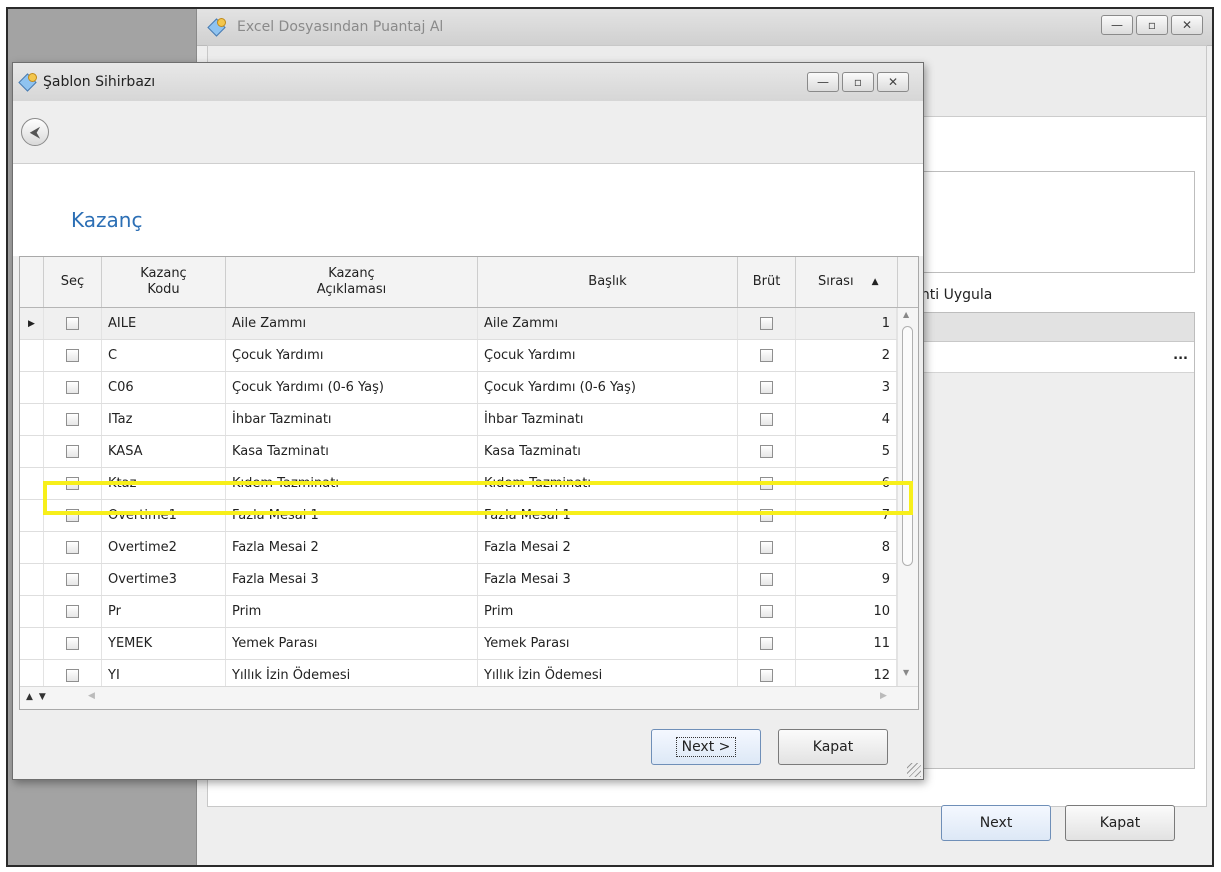  What do you see at coordinates (996, 823) in the screenshot?
I see `background-next-button: Next` at bounding box center [996, 823].